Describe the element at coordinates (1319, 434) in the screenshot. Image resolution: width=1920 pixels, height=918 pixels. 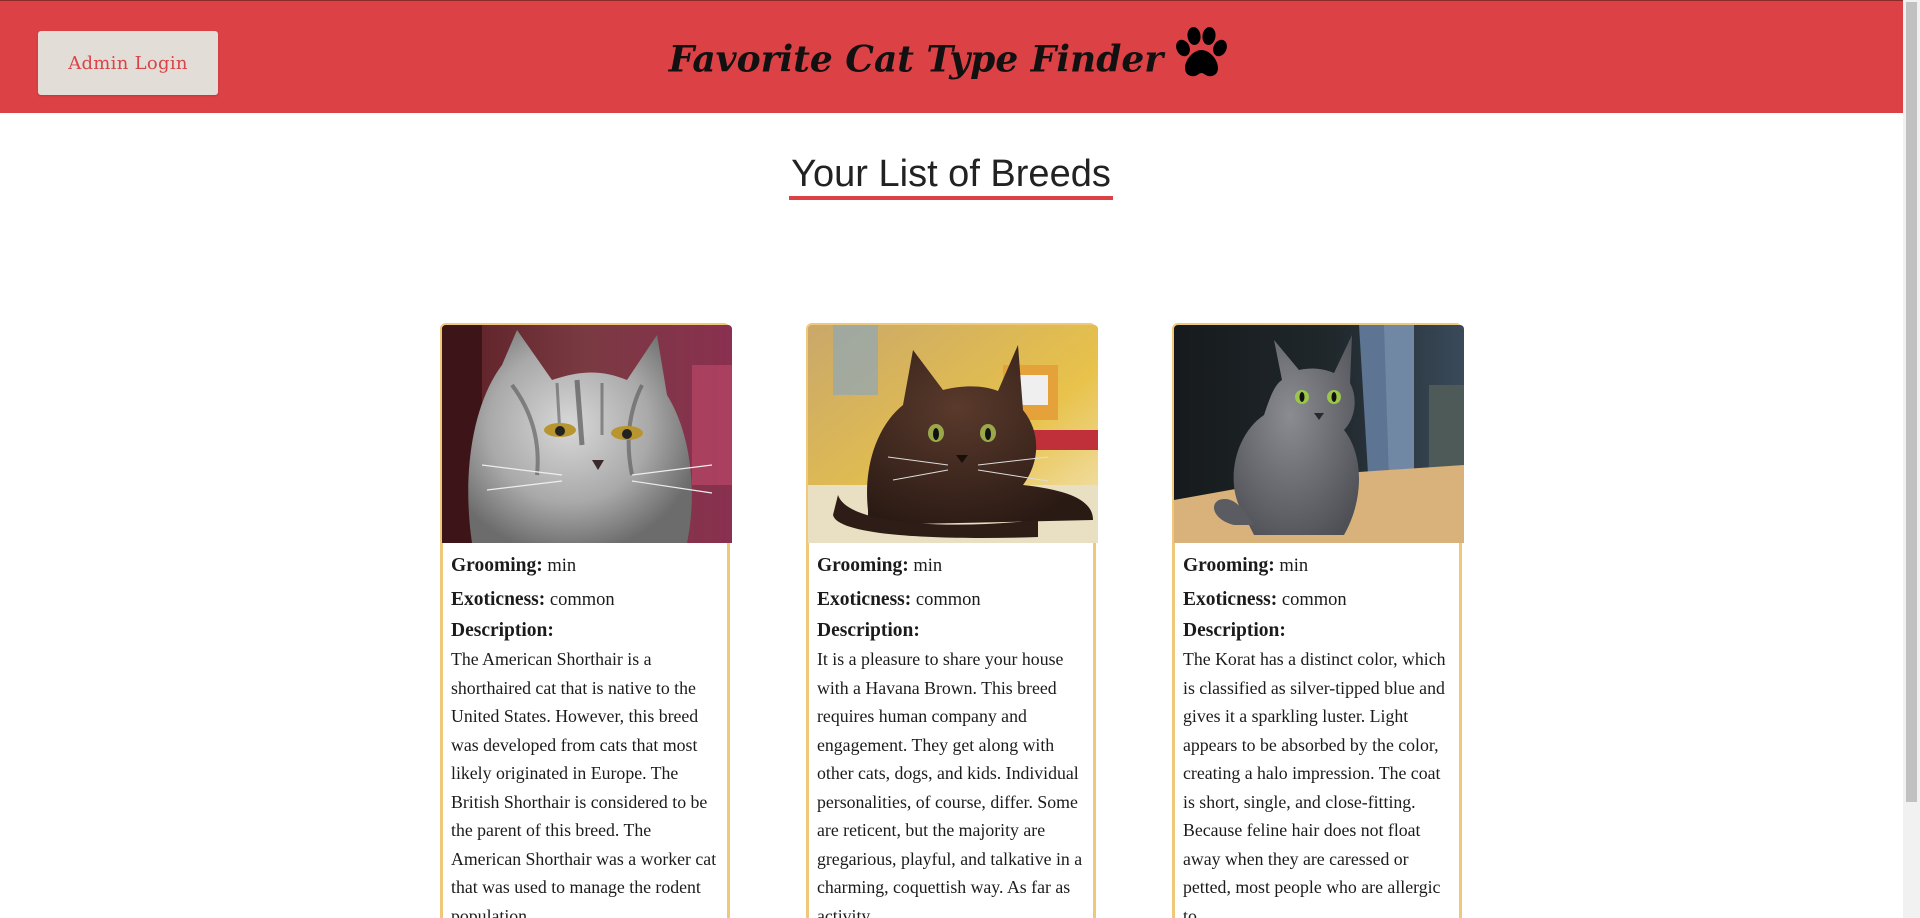
I see `cat-photo-korat` at that location.